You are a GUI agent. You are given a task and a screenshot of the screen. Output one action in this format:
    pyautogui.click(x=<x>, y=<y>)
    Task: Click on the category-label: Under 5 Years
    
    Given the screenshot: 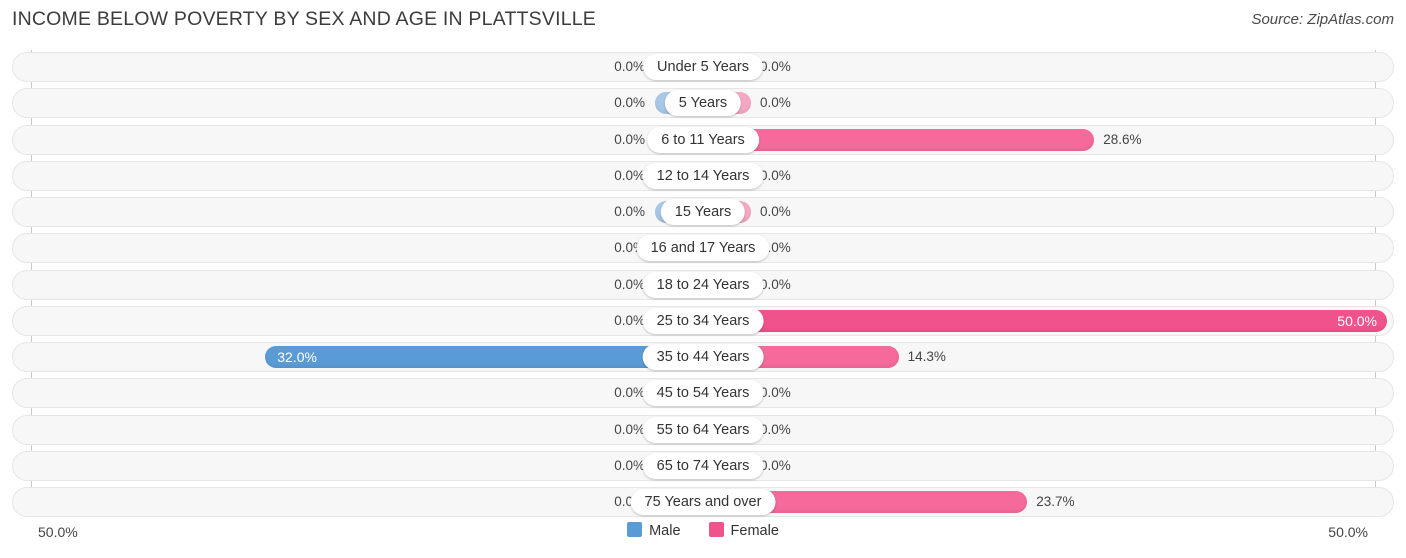 What is the action you would take?
    pyautogui.click(x=703, y=67)
    